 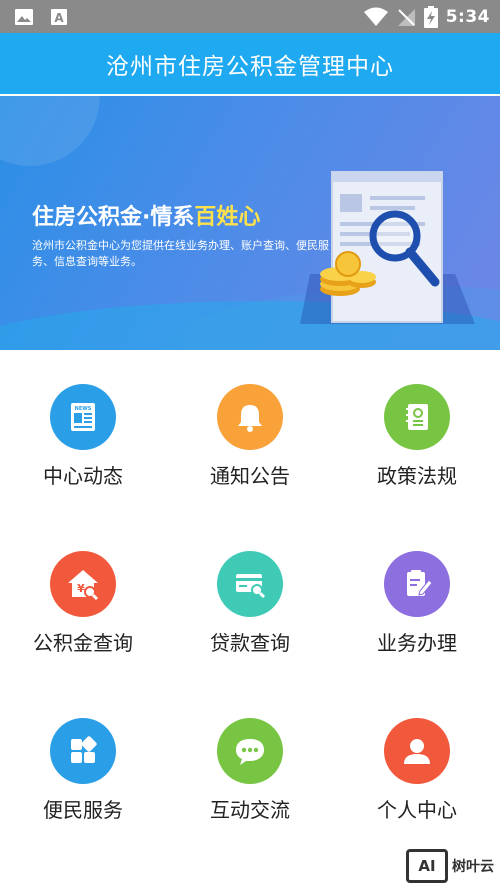 I want to click on svg-text: NEWS, so click(x=83, y=409).